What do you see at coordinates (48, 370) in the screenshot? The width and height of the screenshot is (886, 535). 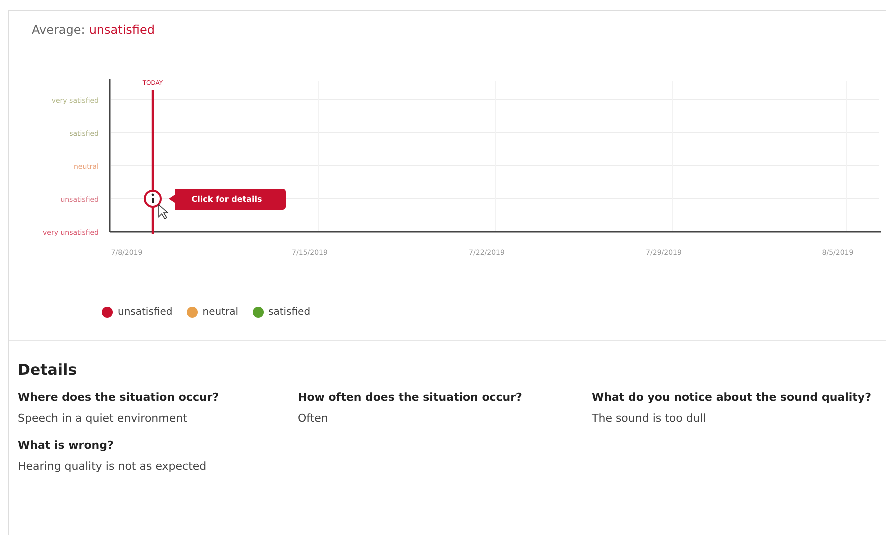 I see `details-heading: Details` at bounding box center [48, 370].